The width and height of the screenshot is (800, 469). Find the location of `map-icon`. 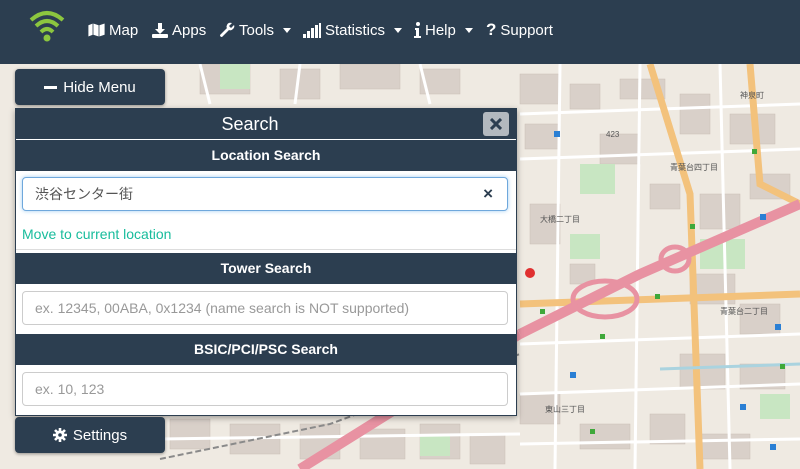

map-icon is located at coordinates (96, 30).